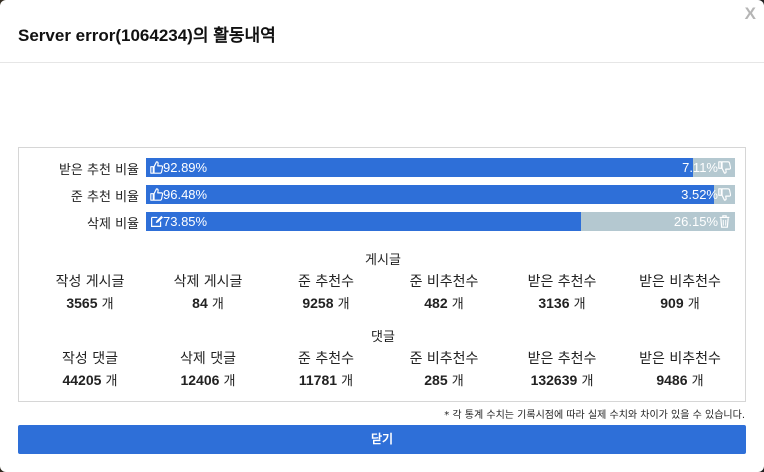  What do you see at coordinates (208, 359) in the screenshot?
I see `stat-label: 삭제 댓글` at bounding box center [208, 359].